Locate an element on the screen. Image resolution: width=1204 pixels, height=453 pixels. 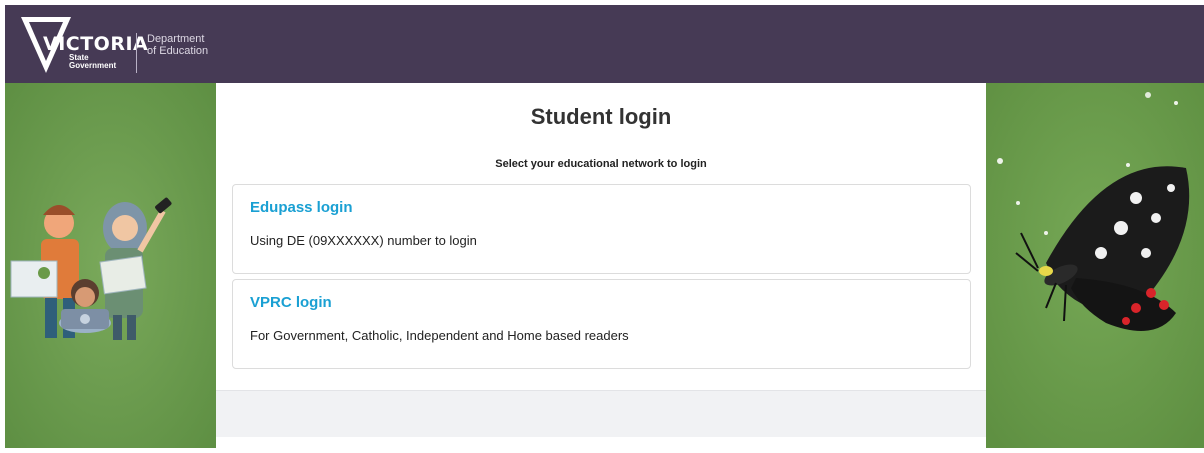
page-title: Student login is located at coordinates (601, 116).